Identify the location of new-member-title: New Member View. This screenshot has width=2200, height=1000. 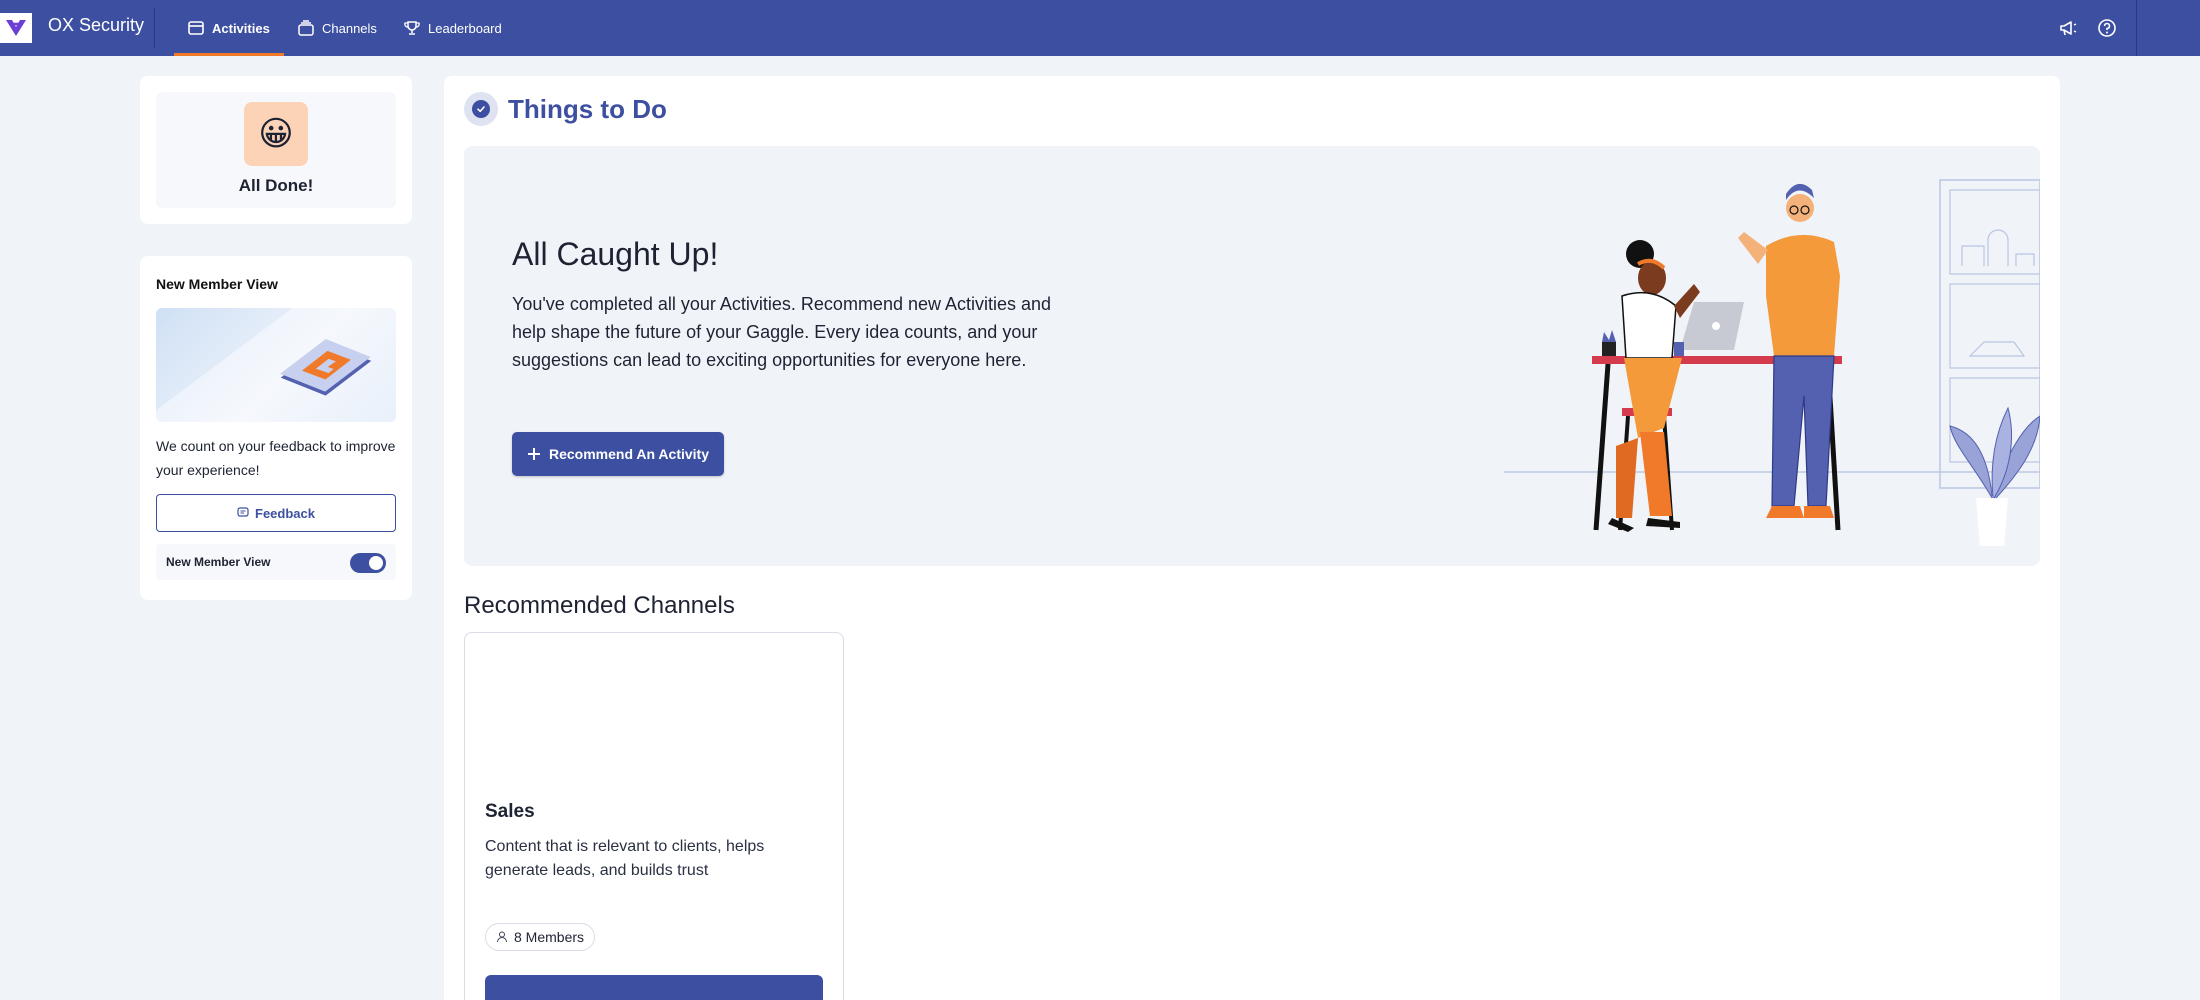
(217, 284).